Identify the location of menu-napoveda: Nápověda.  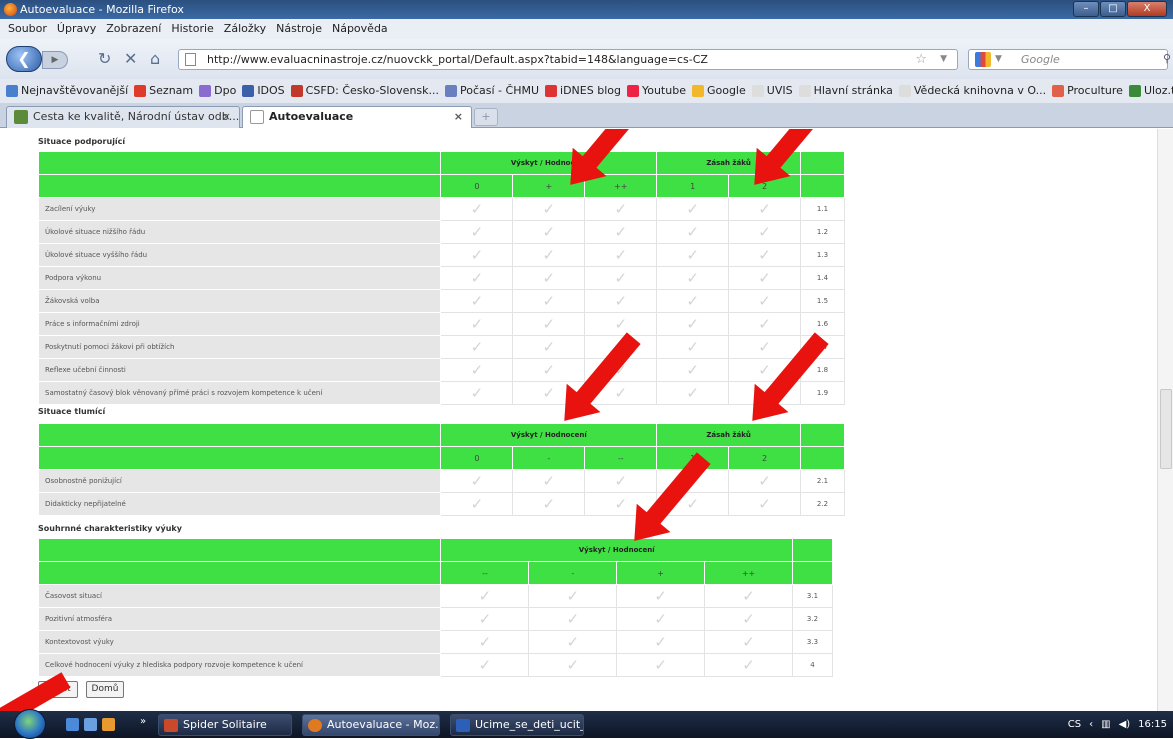
(360, 29).